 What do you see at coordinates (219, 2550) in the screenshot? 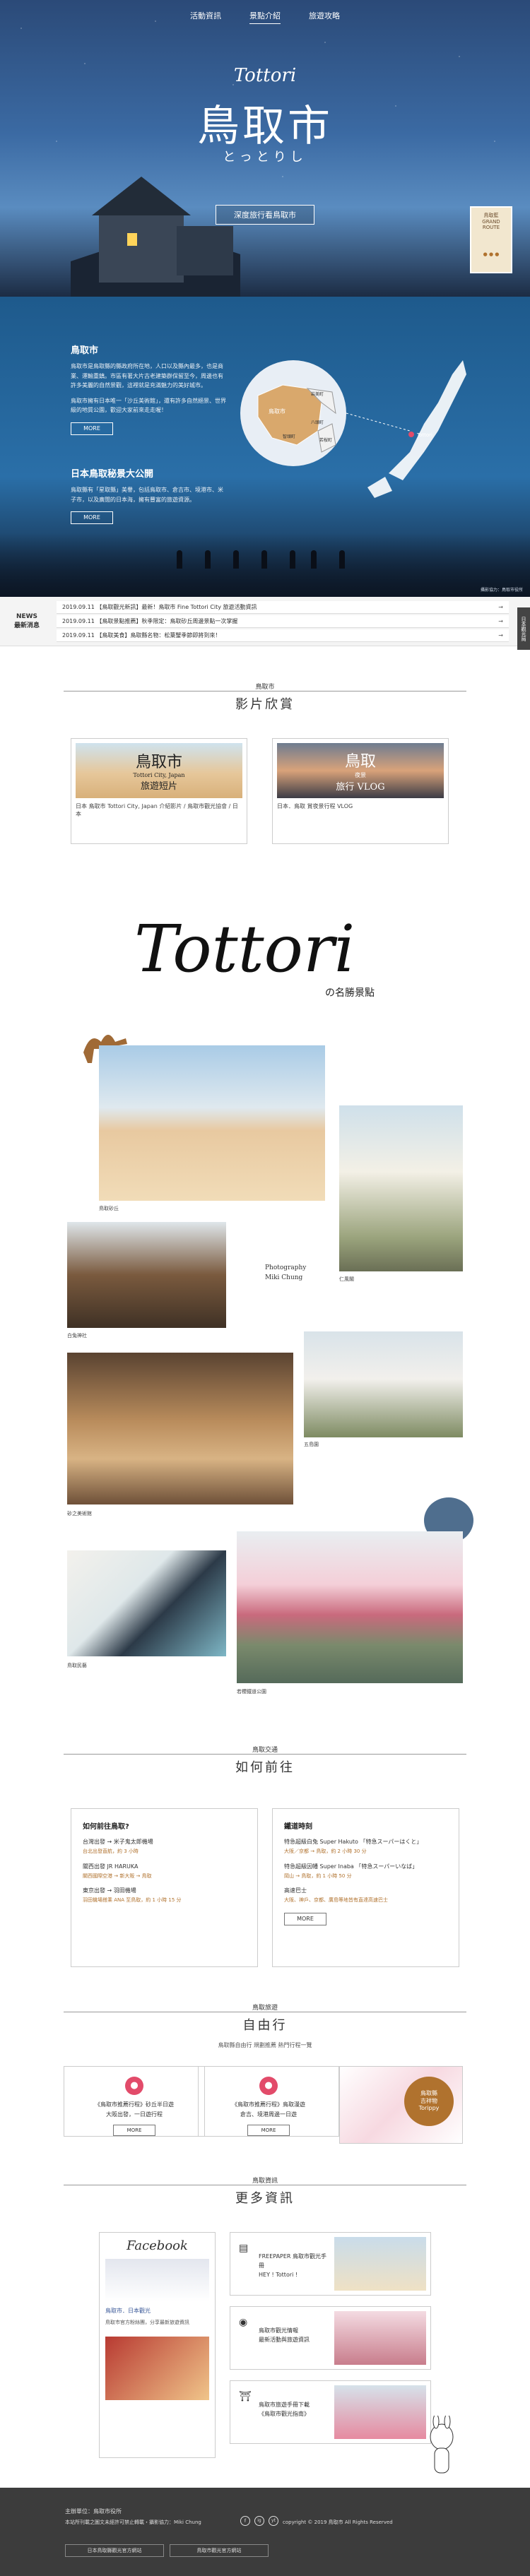
I see `footer-link-city: 鳥取市觀光官方網站` at bounding box center [219, 2550].